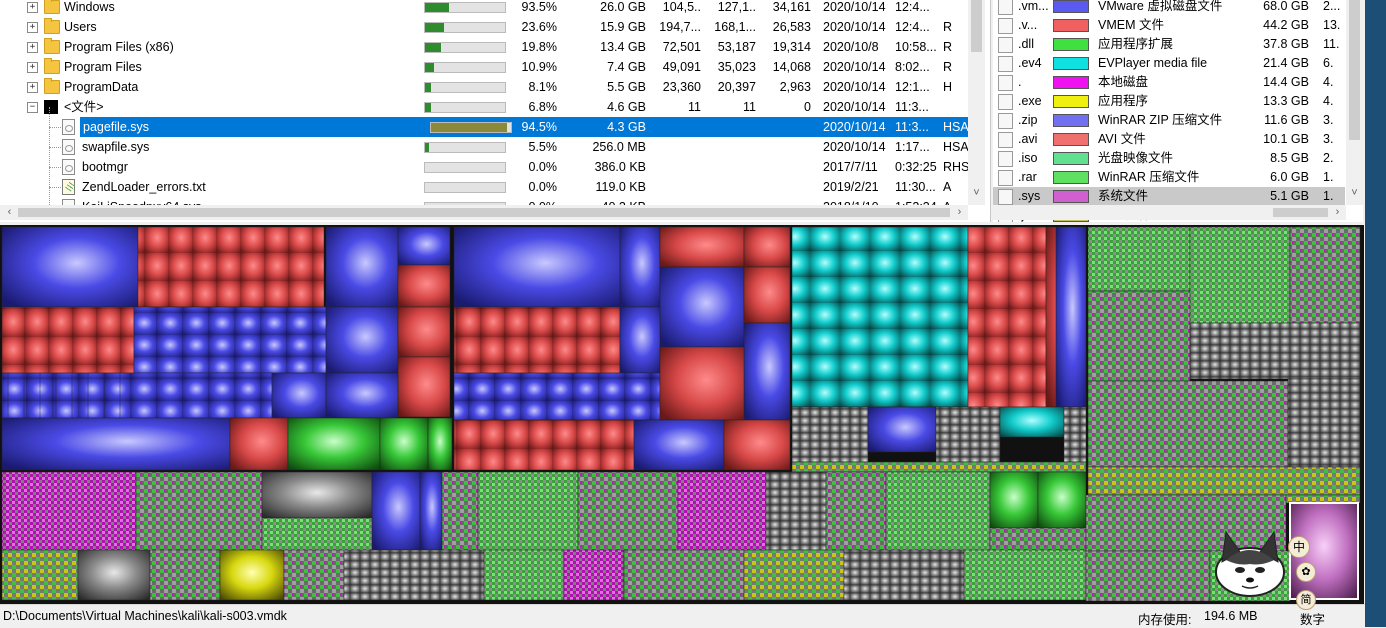  Describe the element at coordinates (1169, 25) in the screenshot. I see `extension-row: .v... VMEM 文件 44.2 GB 13.` at that location.